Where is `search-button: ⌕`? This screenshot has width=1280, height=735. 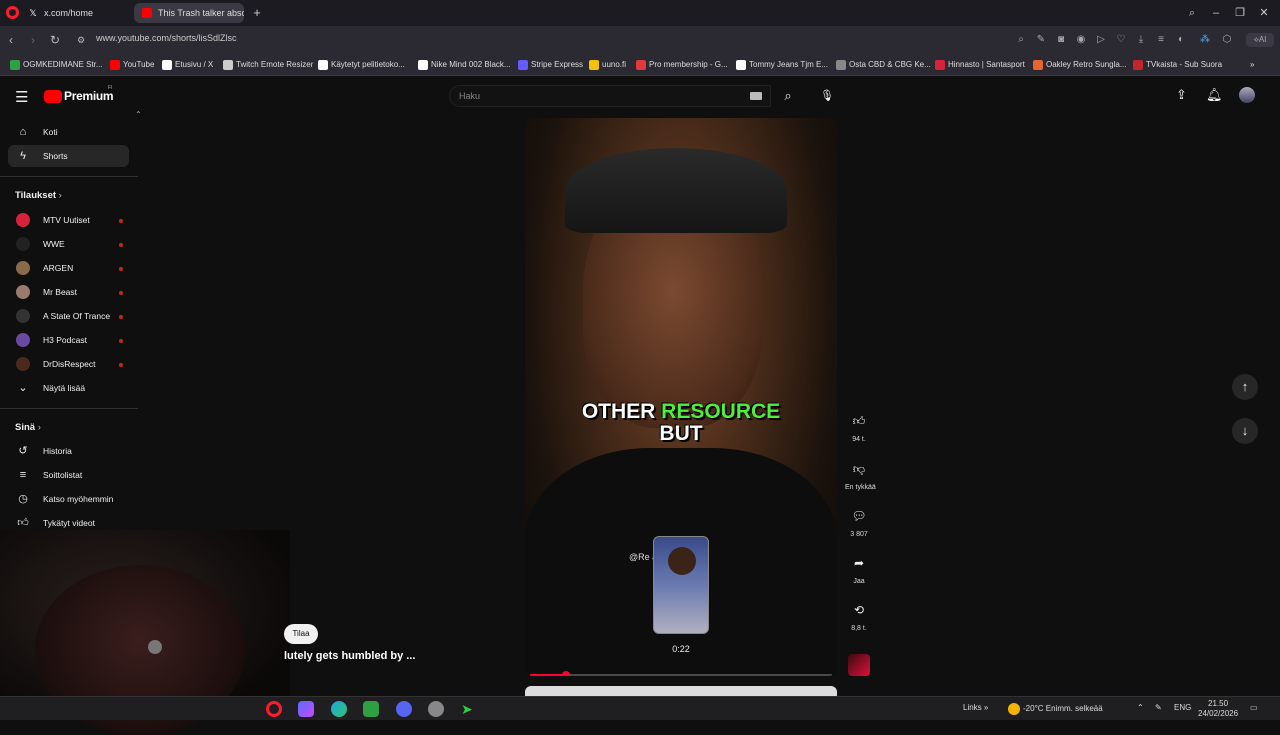
search-button: ⌕ is located at coordinates (788, 96).